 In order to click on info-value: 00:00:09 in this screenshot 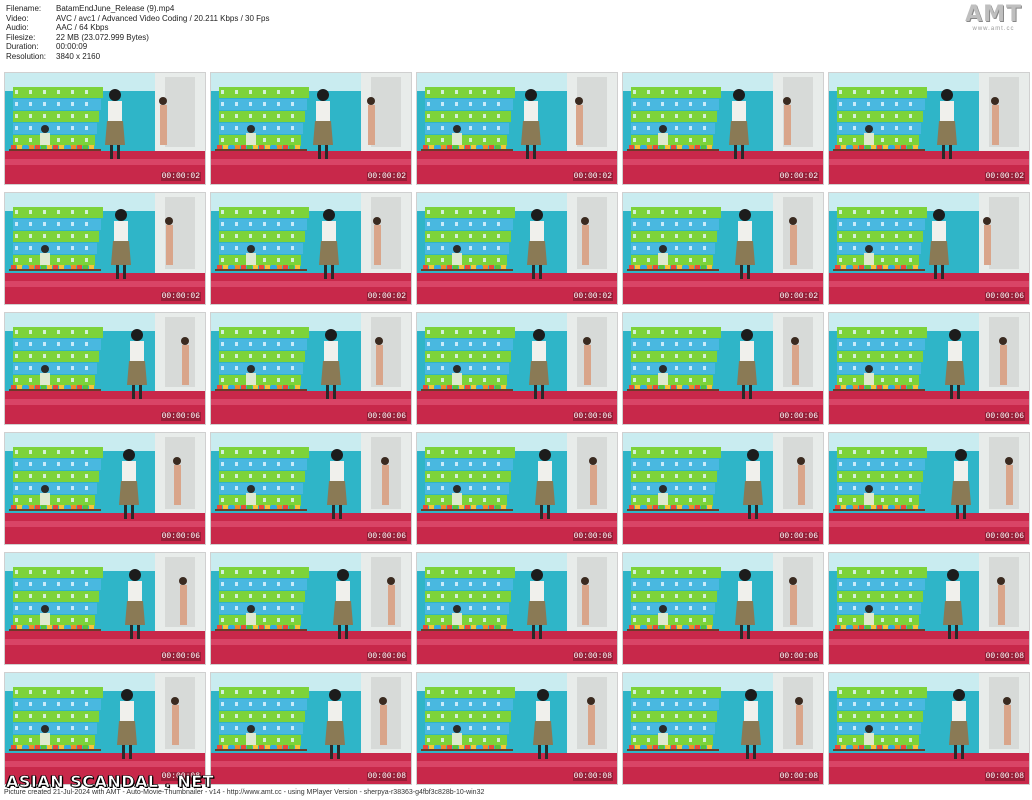, I will do `click(72, 47)`.